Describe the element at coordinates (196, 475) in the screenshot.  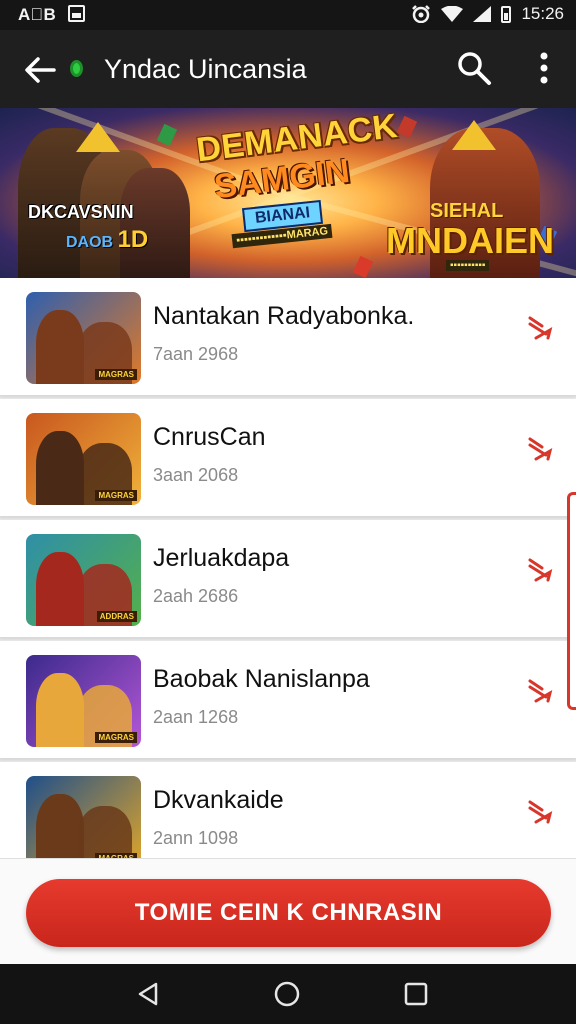
I see `item-date: 3aan 2068` at that location.